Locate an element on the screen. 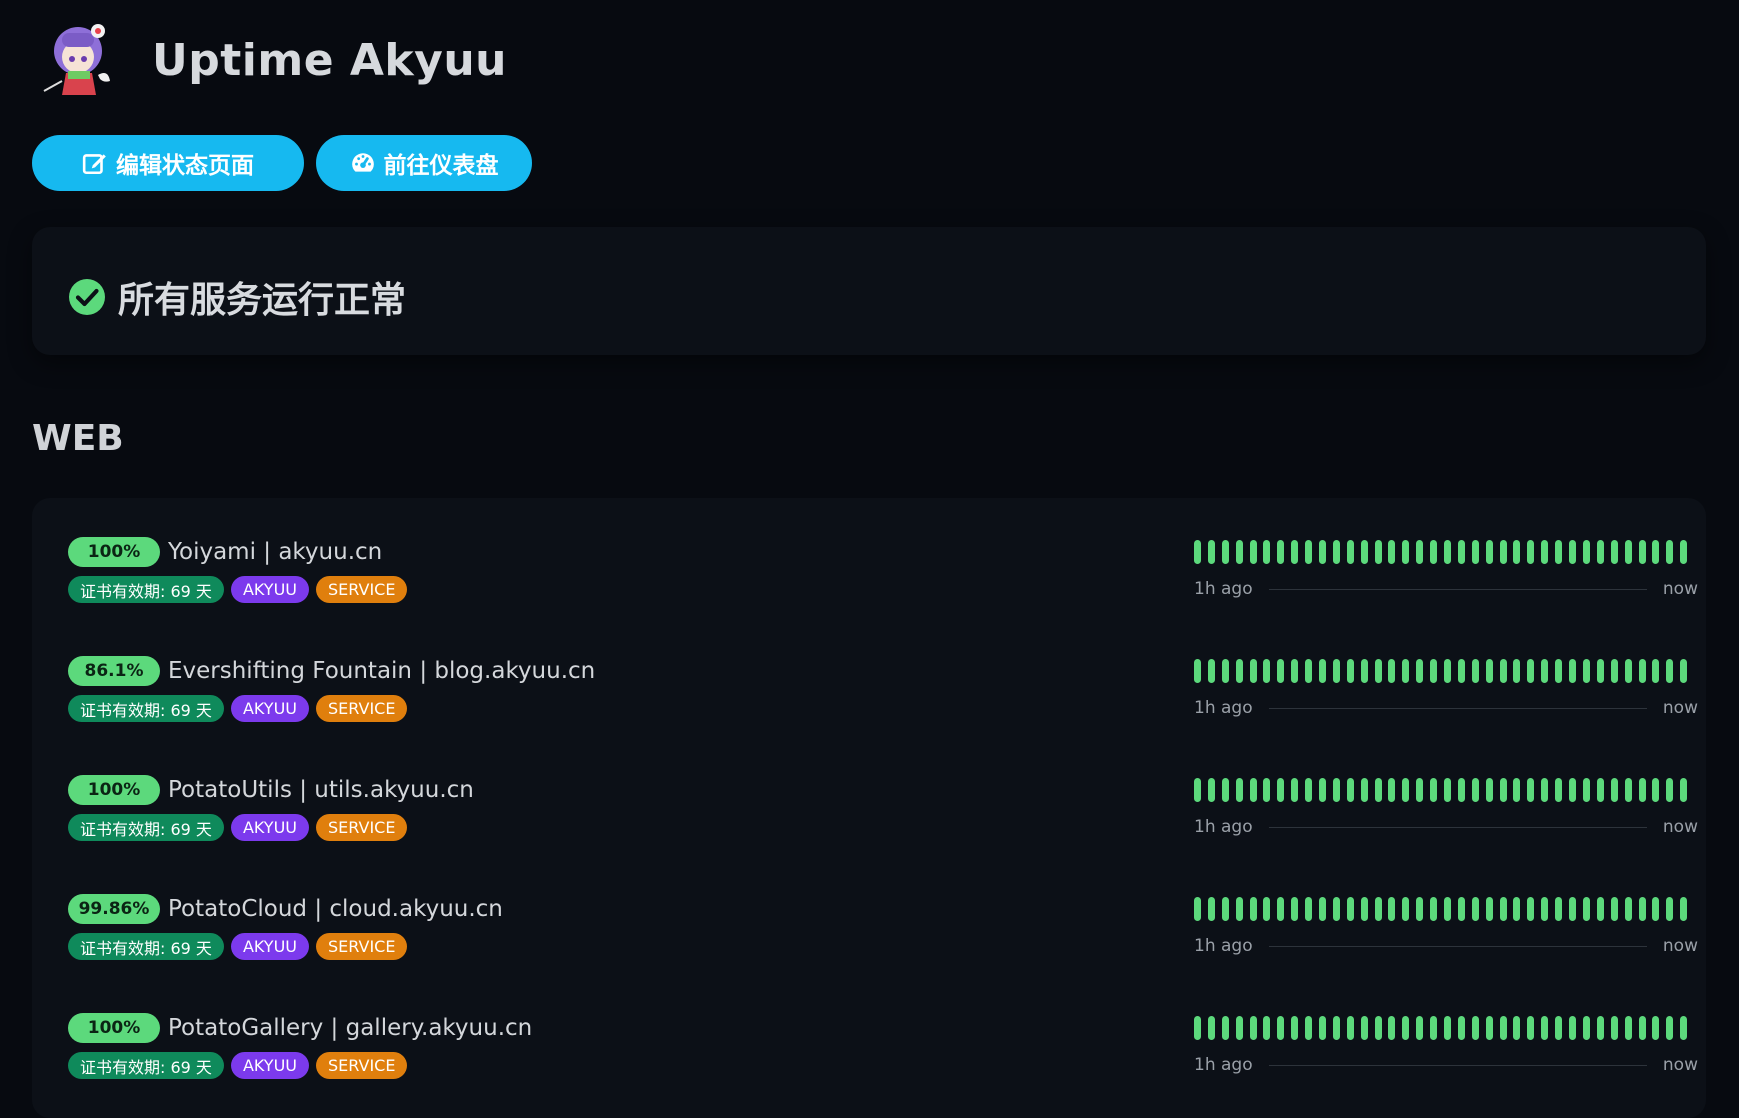 The height and width of the screenshot is (1118, 1739). monitor-name: PotatoCloud | cloud.akyuu.cn is located at coordinates (335, 909).